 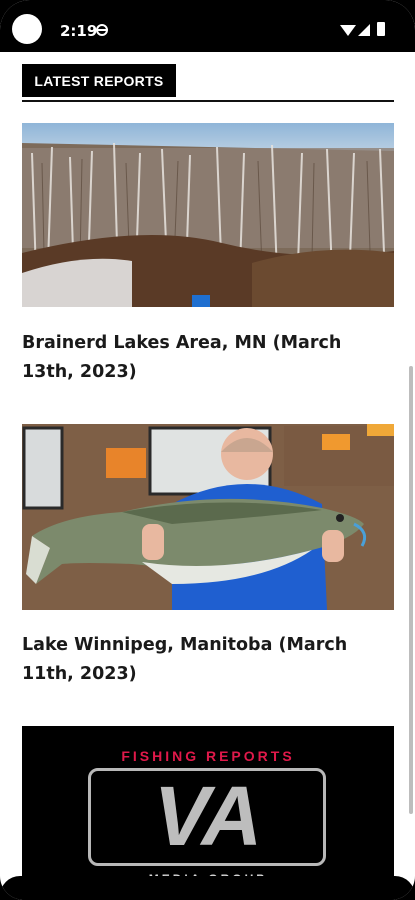 What do you see at coordinates (27, 29) in the screenshot?
I see `camera-cutout` at bounding box center [27, 29].